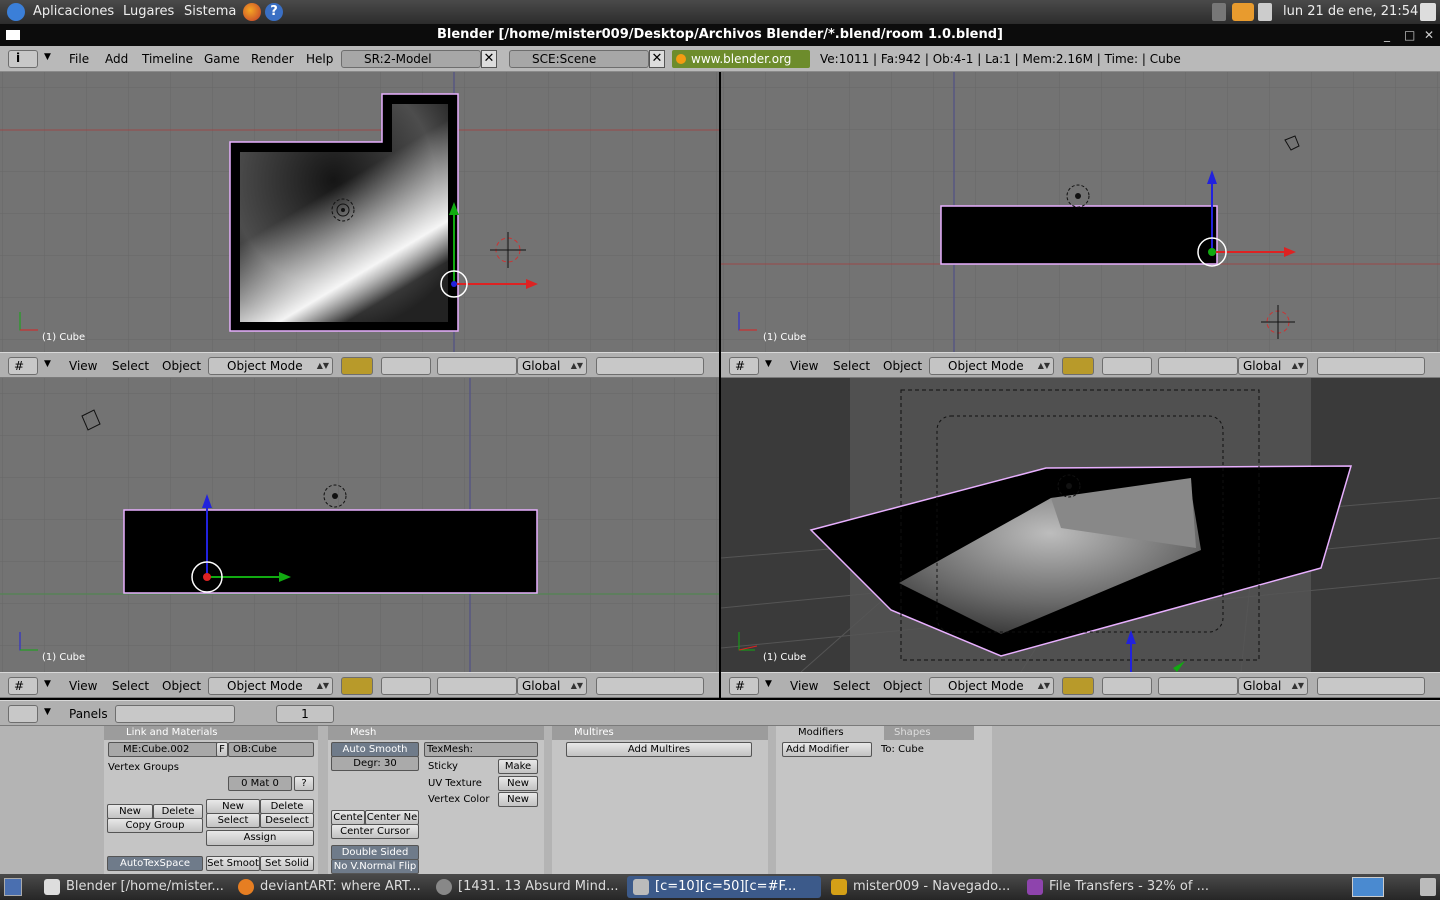 The height and width of the screenshot is (900, 1440). I want to click on trash-icon, so click(1428, 887).